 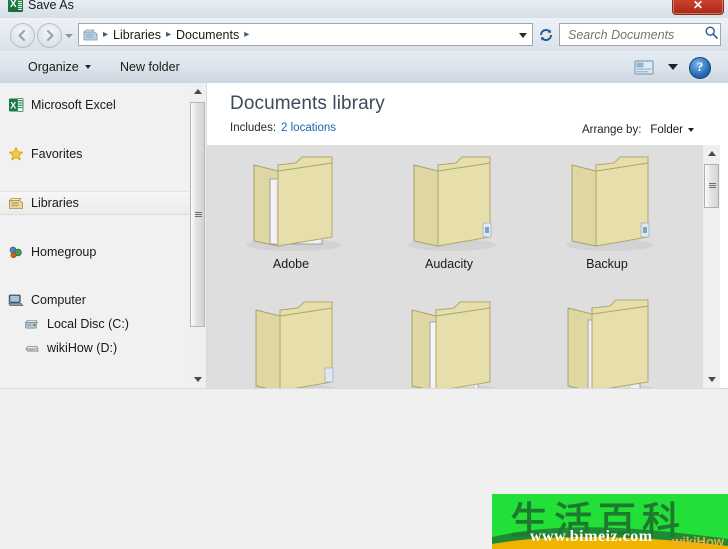 I want to click on view-layout-icon, so click(x=644, y=67).